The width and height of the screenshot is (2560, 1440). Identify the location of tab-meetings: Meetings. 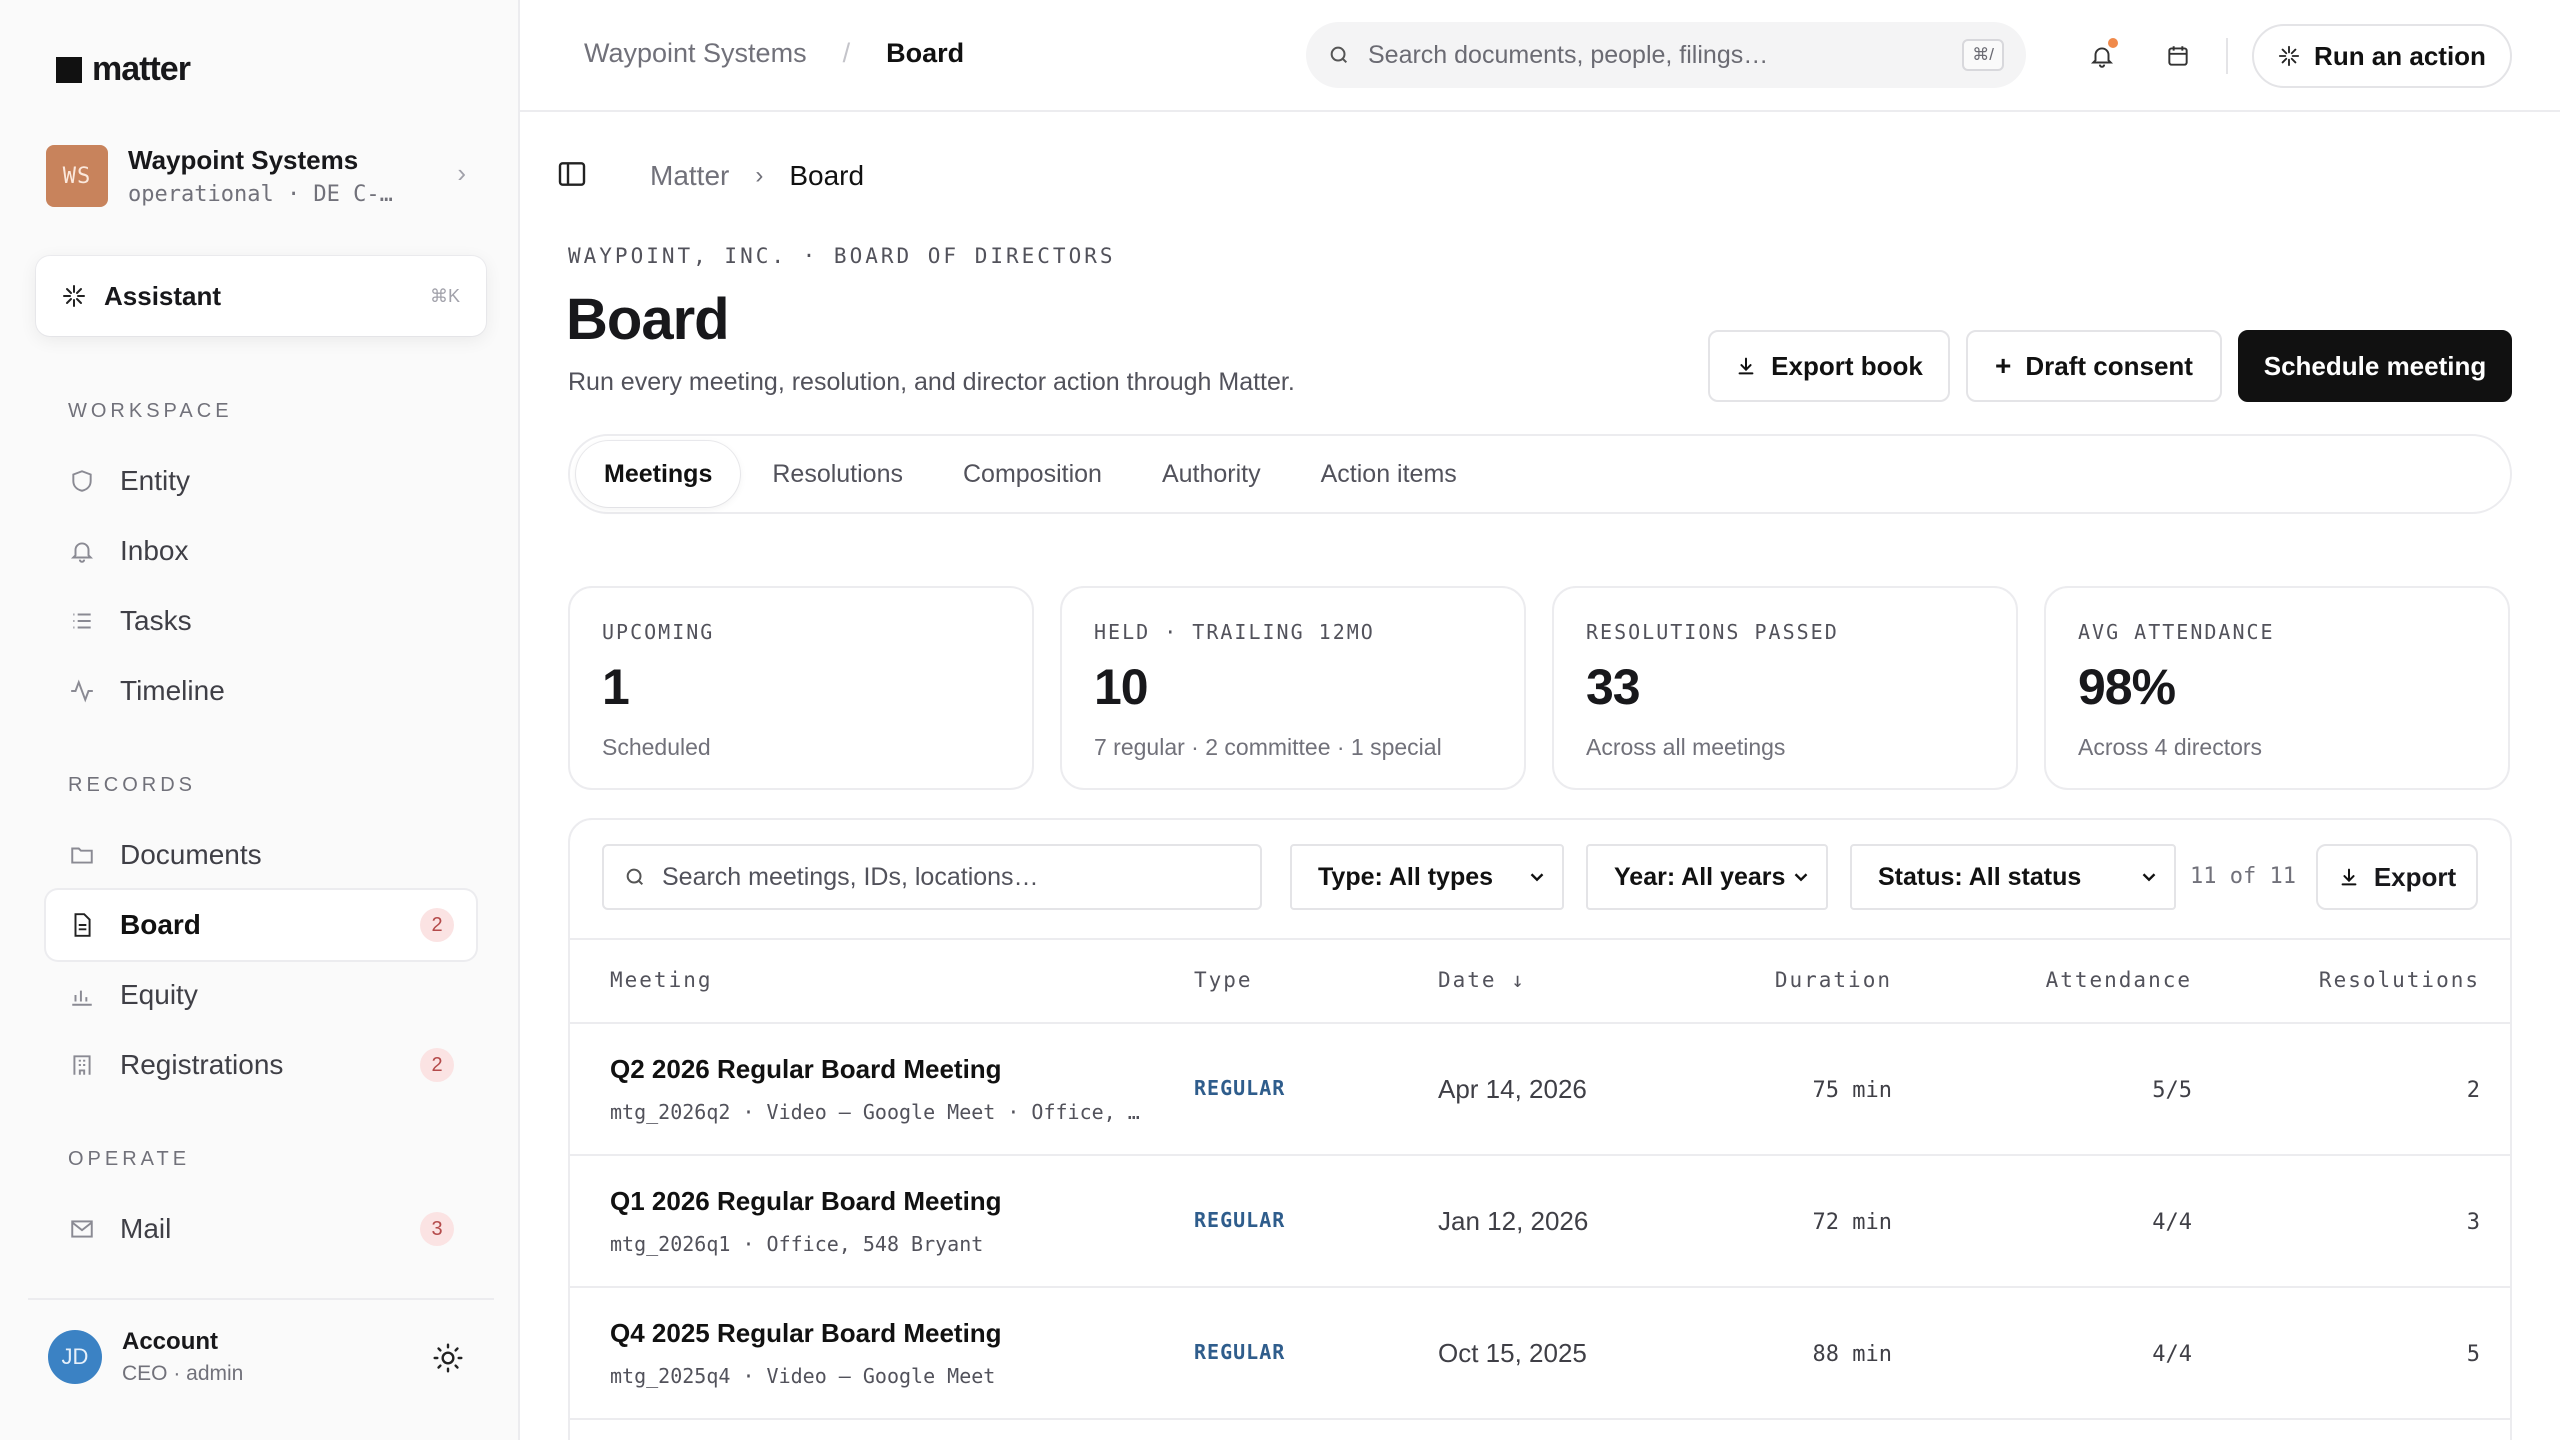
(658, 474).